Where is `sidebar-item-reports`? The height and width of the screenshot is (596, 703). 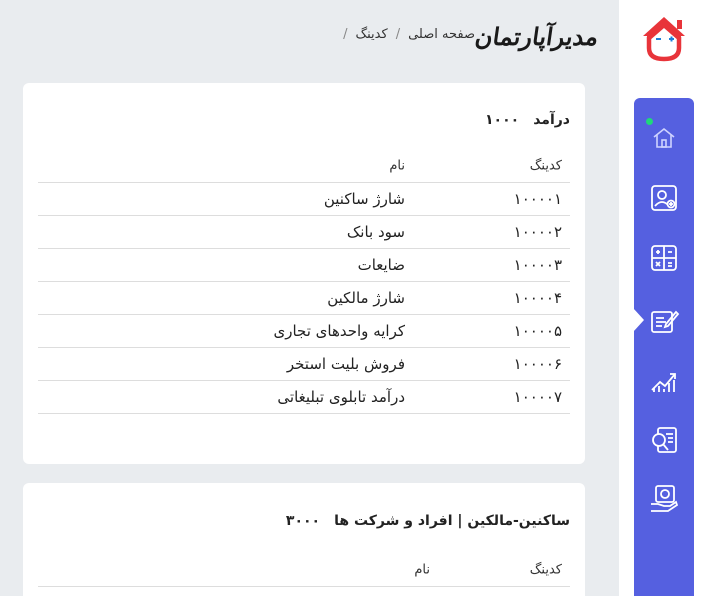
sidebar-item-reports is located at coordinates (664, 380).